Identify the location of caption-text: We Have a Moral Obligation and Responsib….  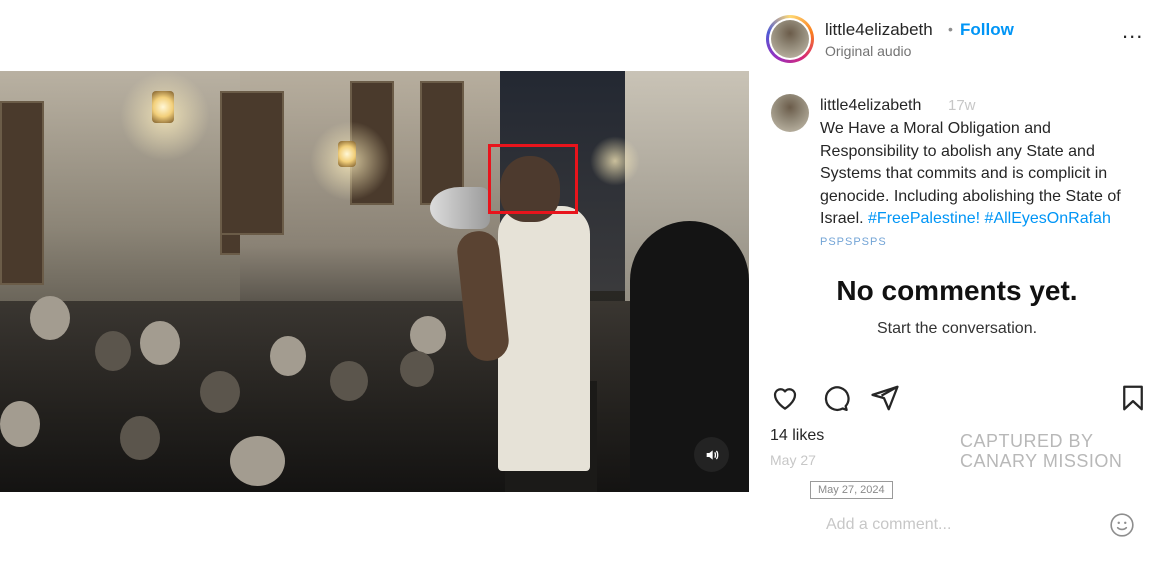
(985, 174).